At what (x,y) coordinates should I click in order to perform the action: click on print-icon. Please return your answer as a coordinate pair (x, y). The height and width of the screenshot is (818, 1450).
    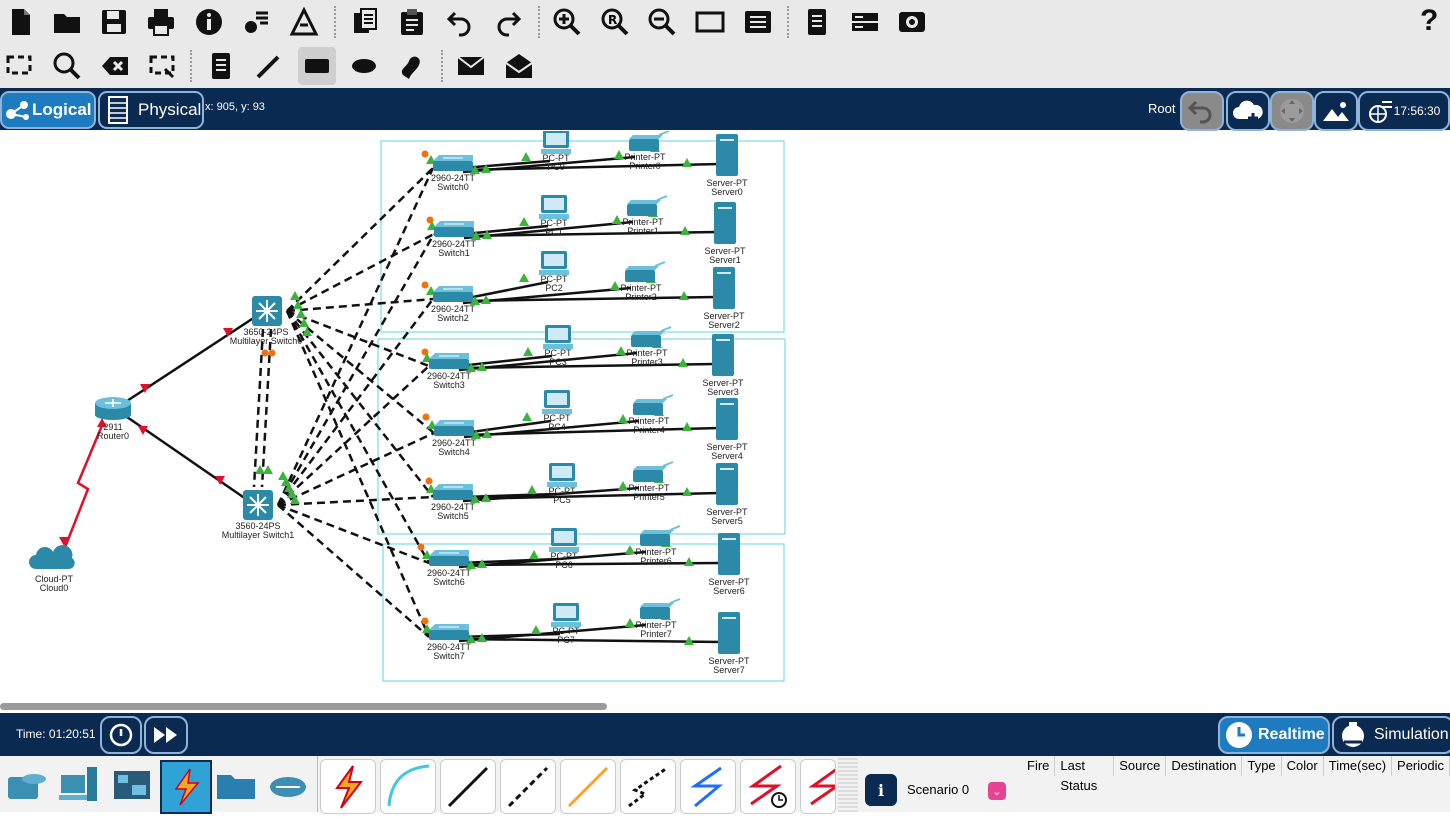
    Looking at the image, I should click on (161, 22).